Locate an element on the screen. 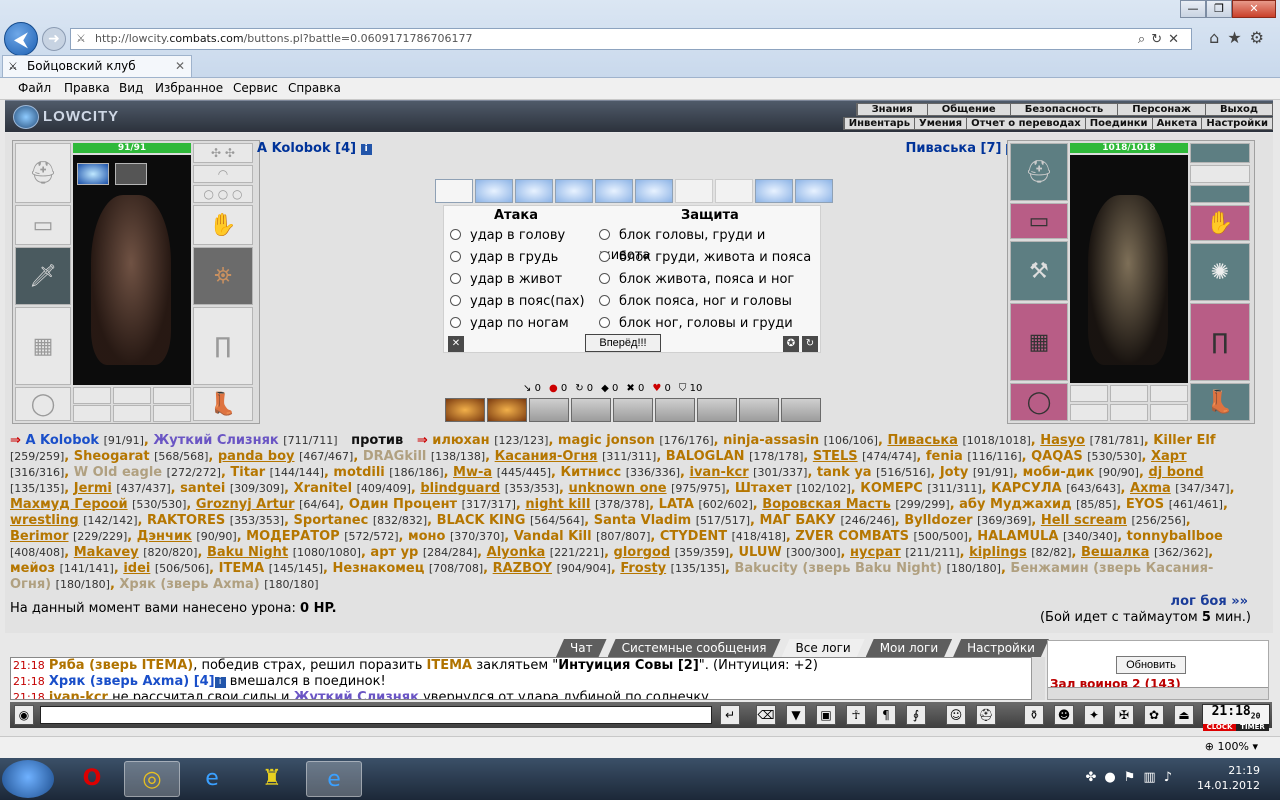 Image resolution: width=1280 pixels, height=800 pixels. combatant: Frosty is located at coordinates (643, 568).